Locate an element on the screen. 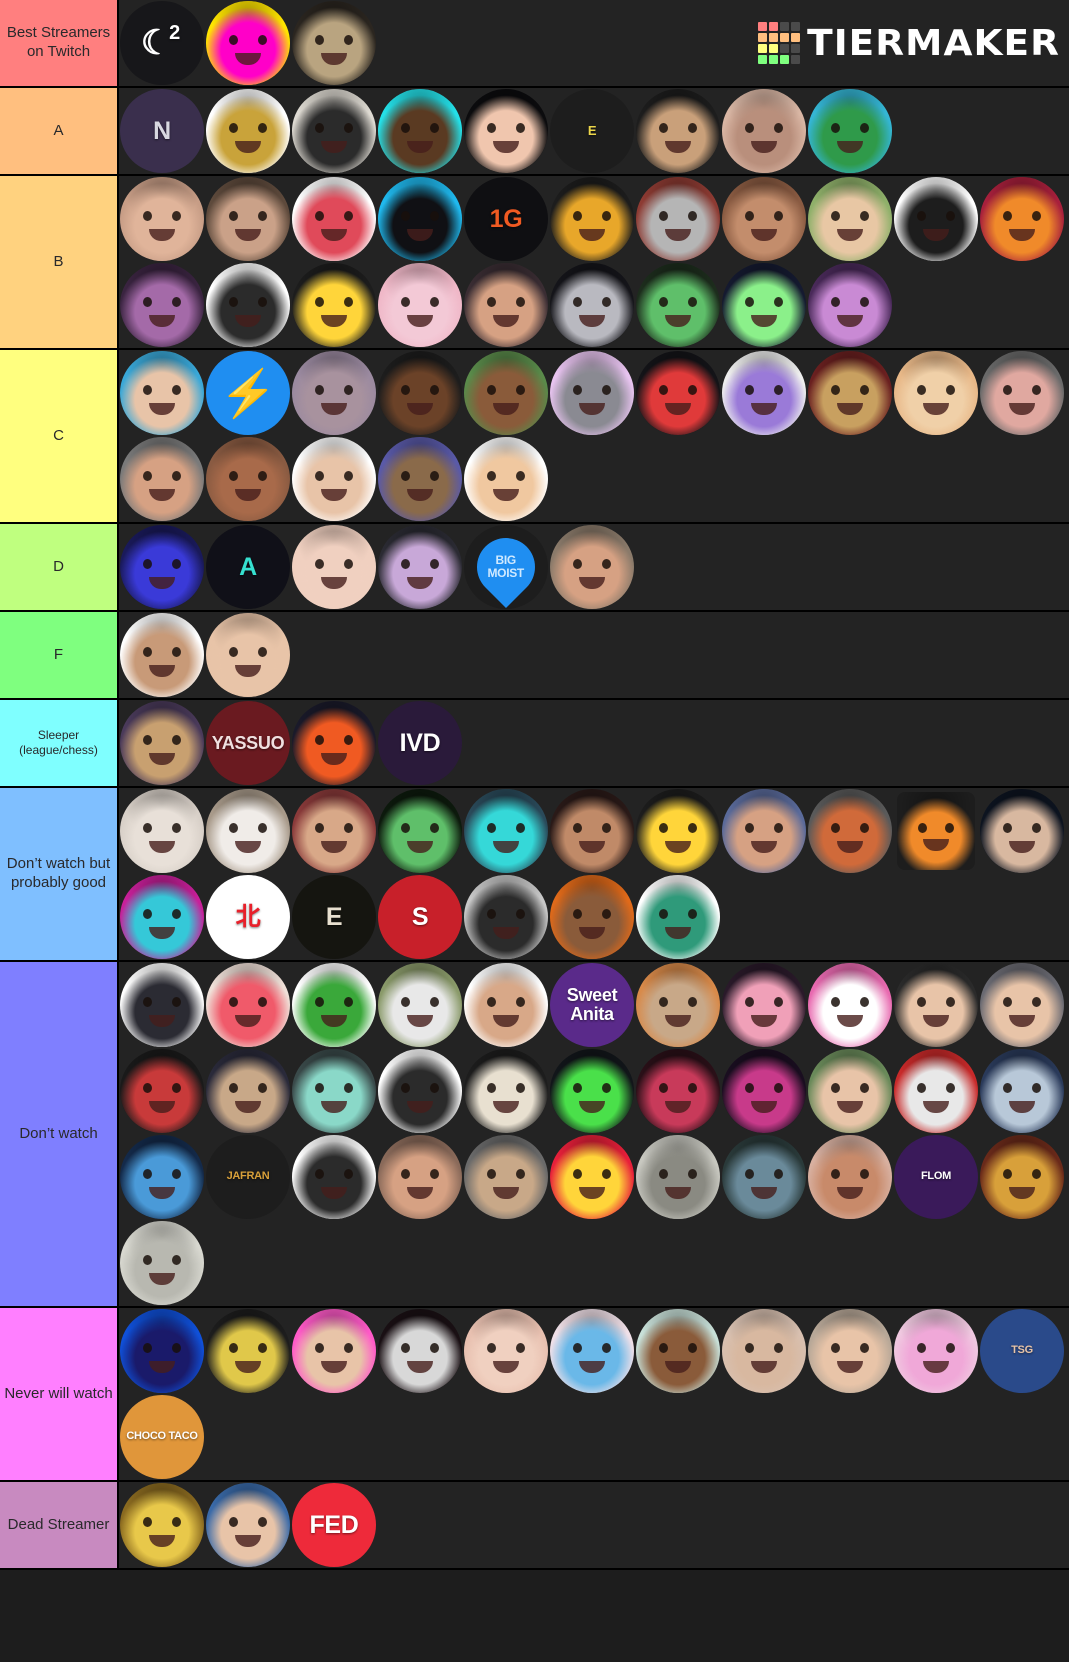 Image resolution: width=1069 pixels, height=1662 pixels. green-skin-stripes-avatar is located at coordinates (334, 1005).